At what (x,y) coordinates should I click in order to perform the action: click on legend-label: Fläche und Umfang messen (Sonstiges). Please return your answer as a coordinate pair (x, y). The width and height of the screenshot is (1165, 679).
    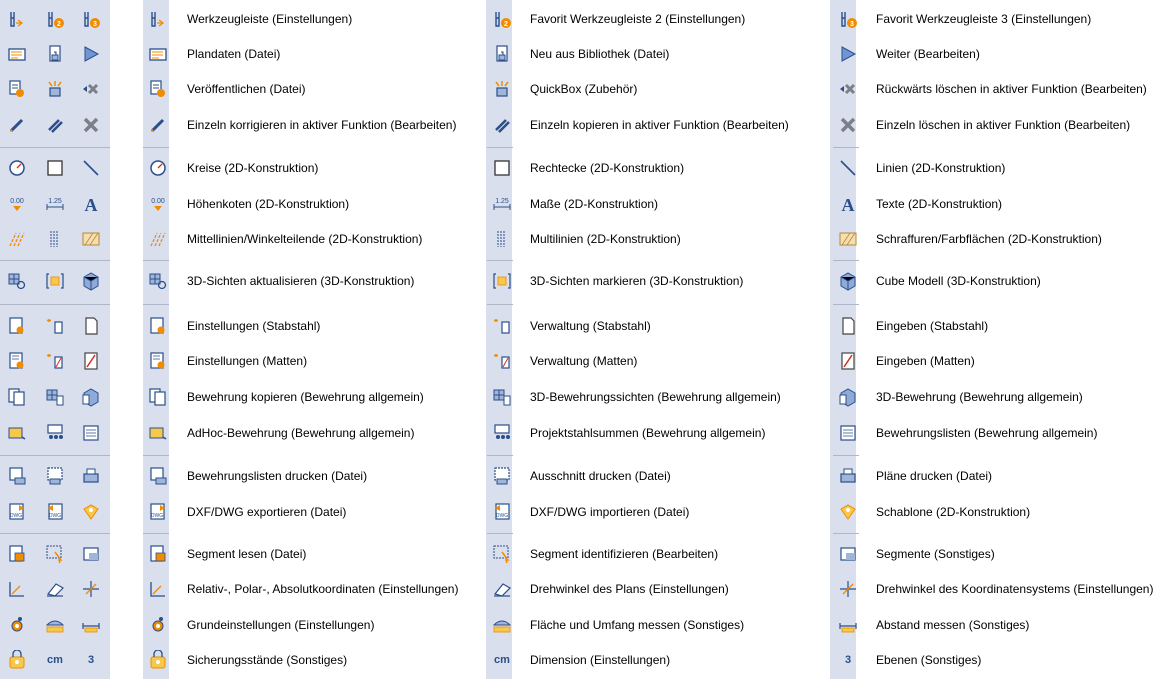
    Looking at the image, I should click on (637, 625).